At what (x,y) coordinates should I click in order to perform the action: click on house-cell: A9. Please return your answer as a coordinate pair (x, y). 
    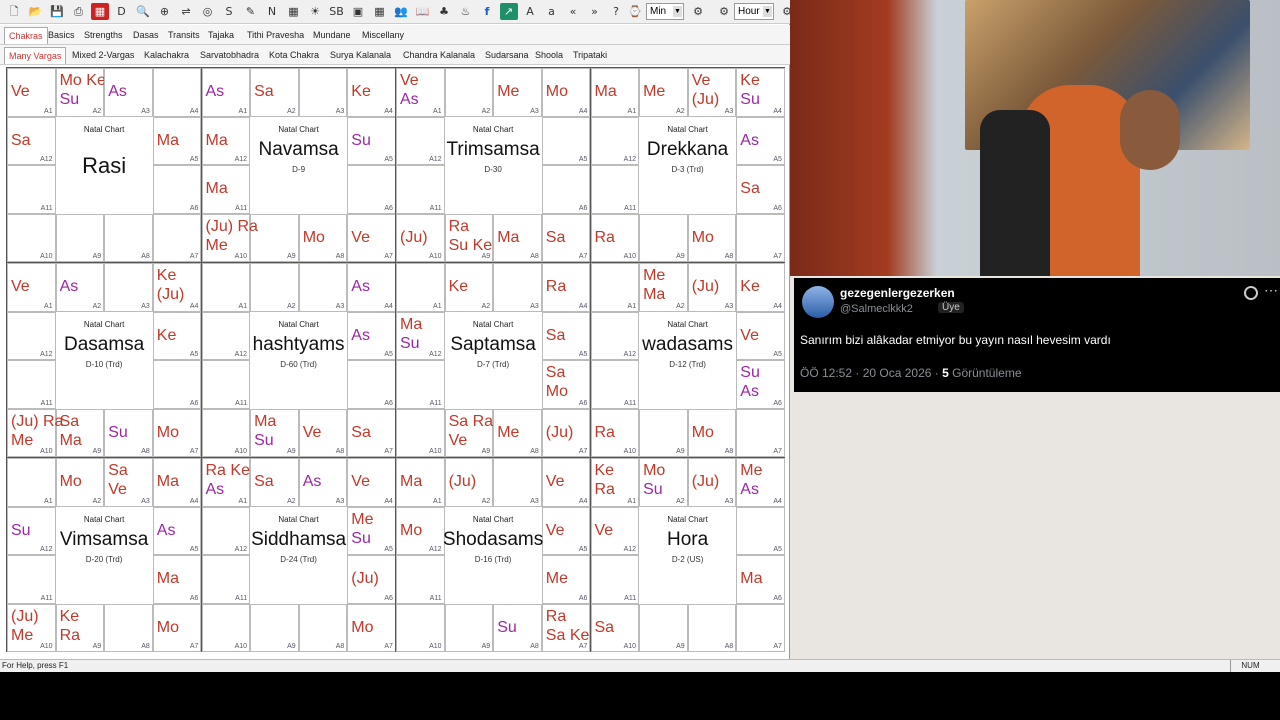
    Looking at the image, I should click on (663, 433).